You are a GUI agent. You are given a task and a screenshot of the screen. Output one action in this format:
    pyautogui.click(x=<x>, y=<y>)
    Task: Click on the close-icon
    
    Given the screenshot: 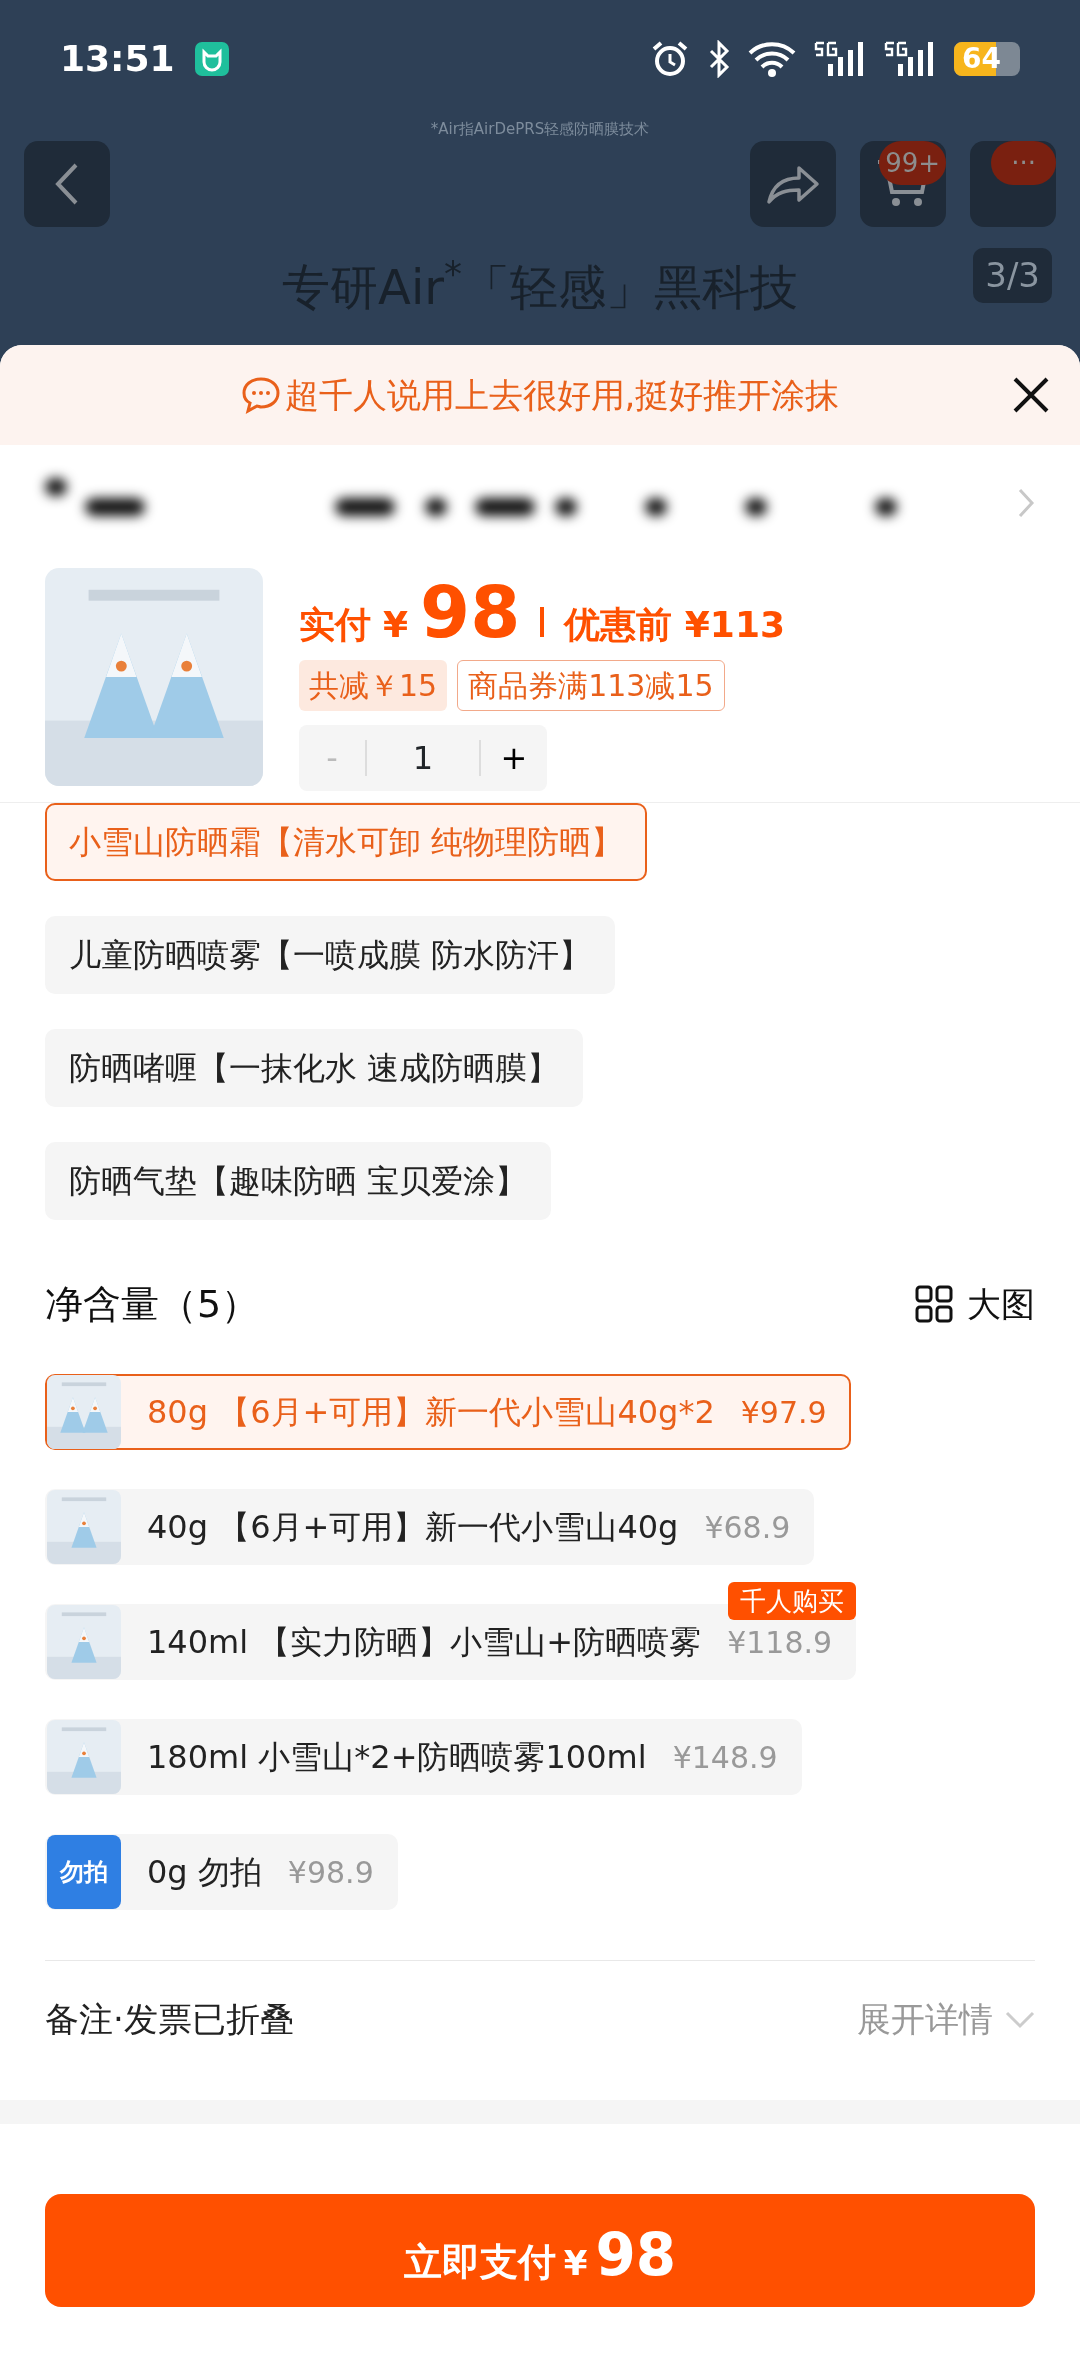 What is the action you would take?
    pyautogui.click(x=1031, y=395)
    